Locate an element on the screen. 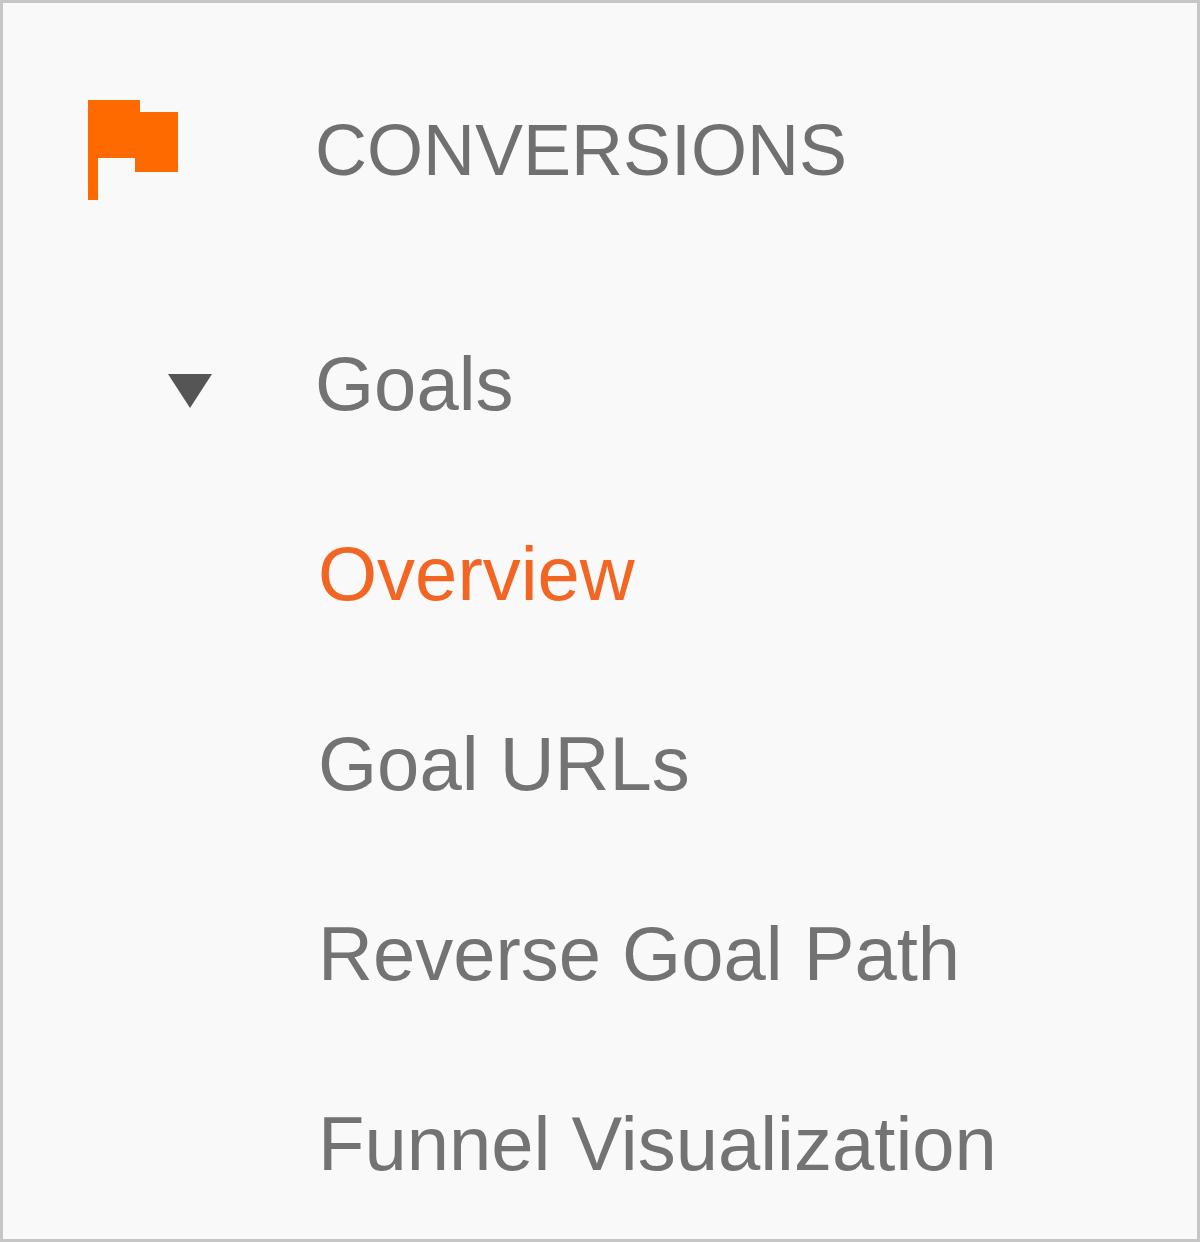 The height and width of the screenshot is (1242, 1200). nav-group-label: Goals is located at coordinates (414, 384).